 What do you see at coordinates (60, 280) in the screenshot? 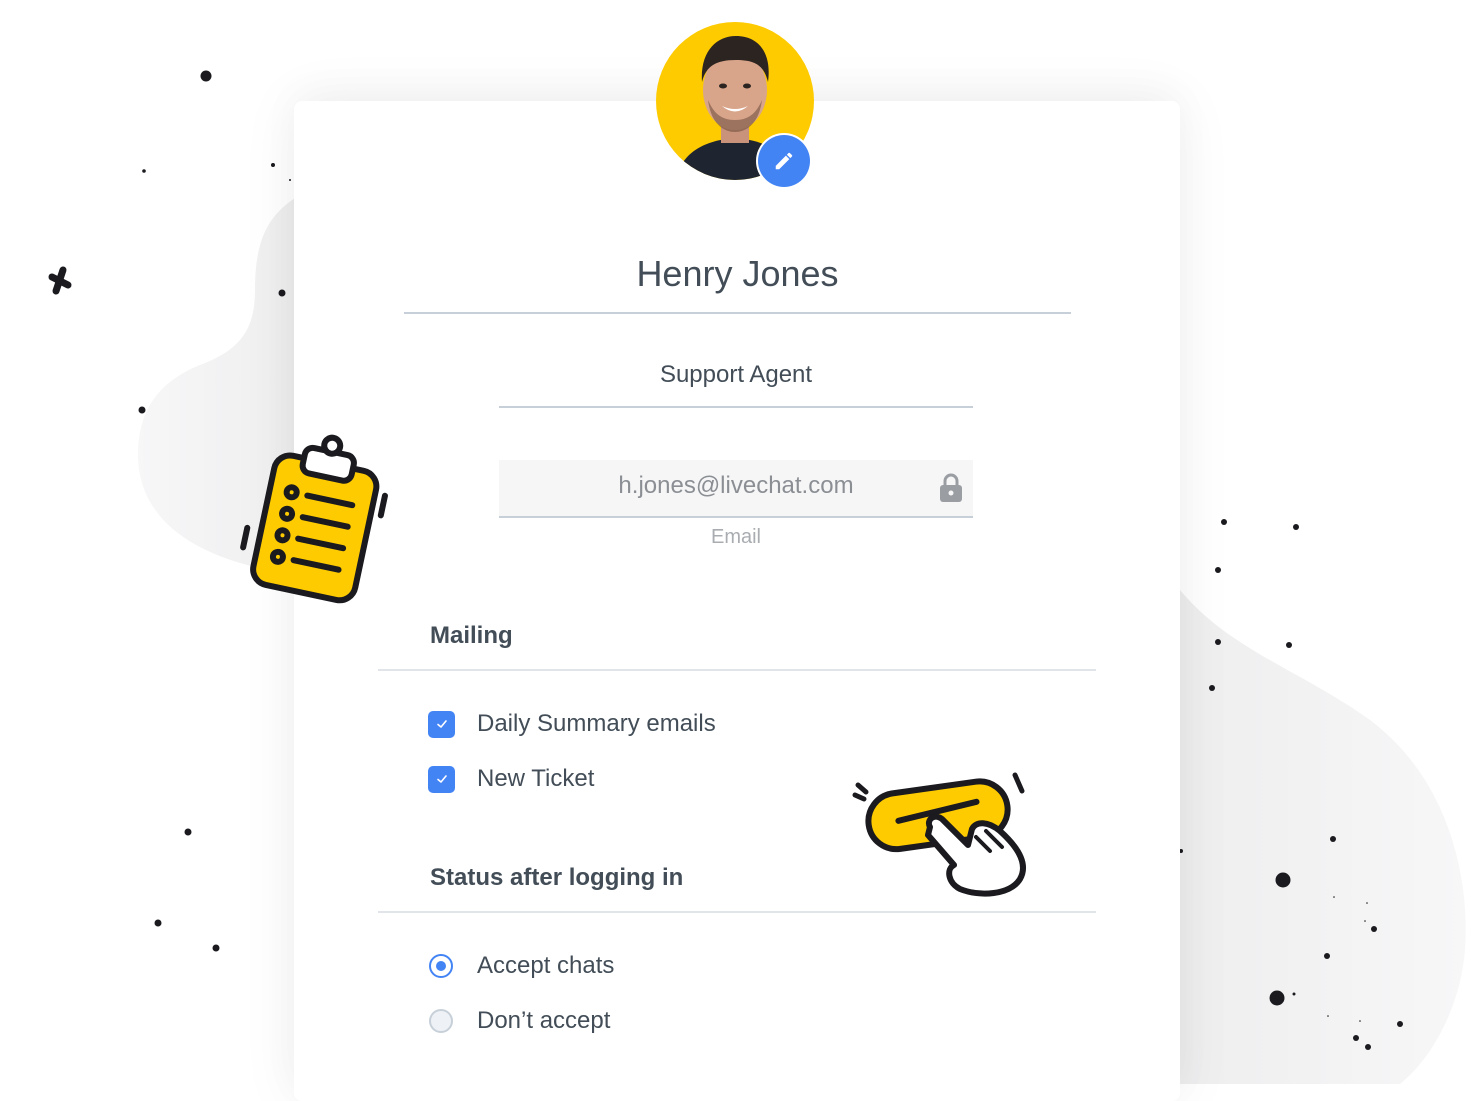
I see `sparkle-cross-icon` at bounding box center [60, 280].